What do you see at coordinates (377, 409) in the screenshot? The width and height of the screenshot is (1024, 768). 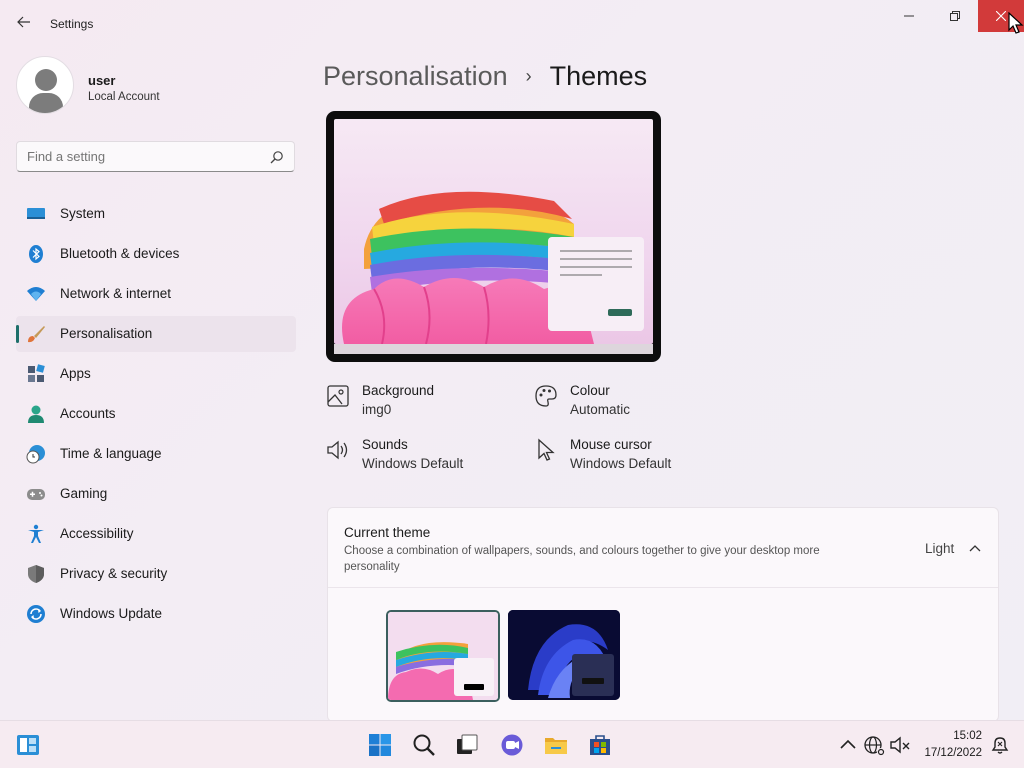 I see `background-value: img0` at bounding box center [377, 409].